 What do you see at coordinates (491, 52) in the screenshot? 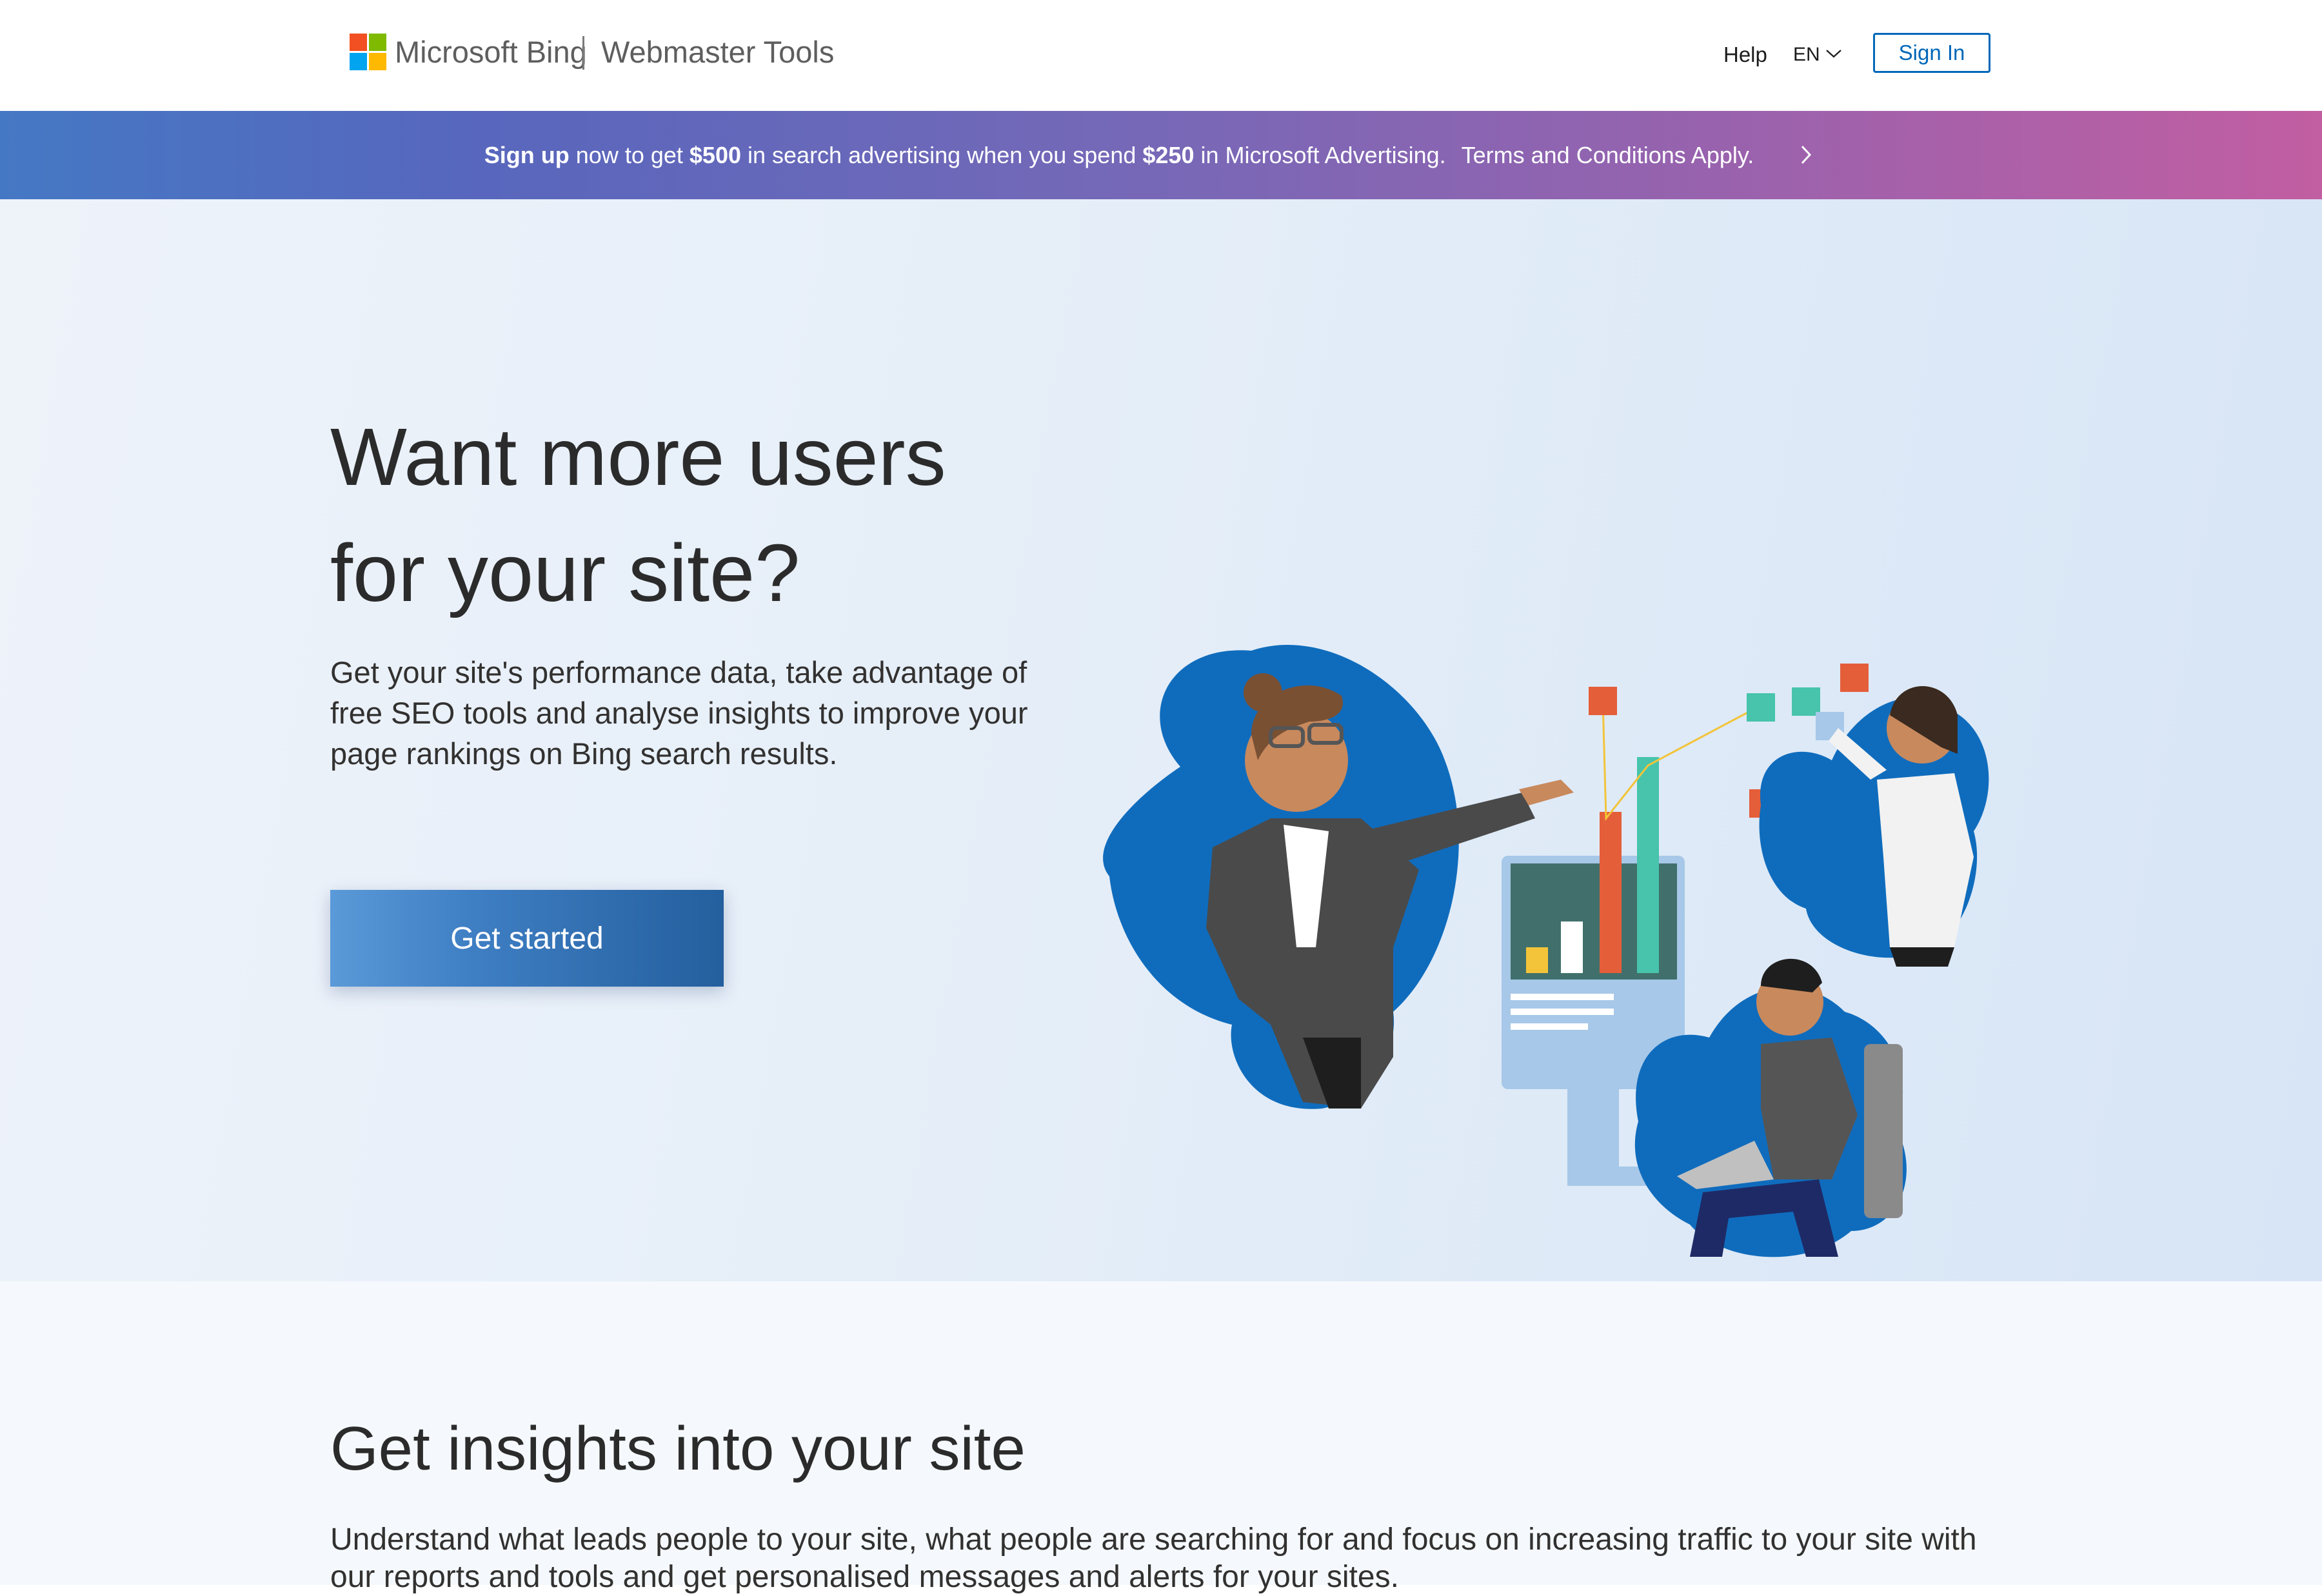
I see `brand-name: Microsoft Bing` at bounding box center [491, 52].